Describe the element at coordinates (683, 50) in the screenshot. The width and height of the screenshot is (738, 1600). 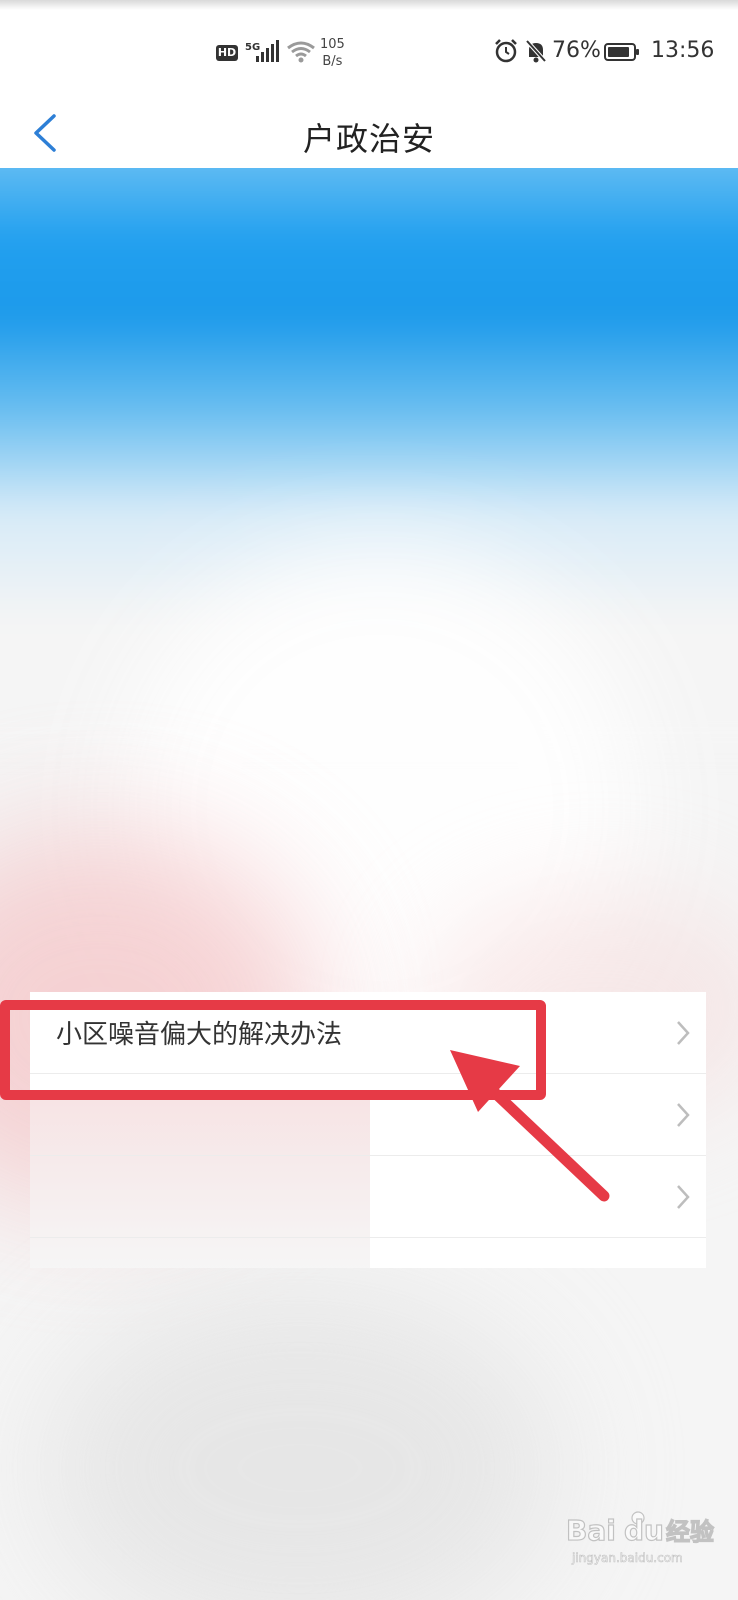
I see `clock: 13:56` at that location.